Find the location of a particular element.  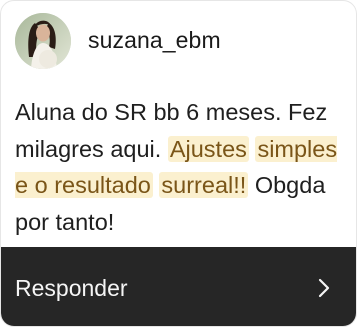

profile-photo-icon is located at coordinates (43, 41).